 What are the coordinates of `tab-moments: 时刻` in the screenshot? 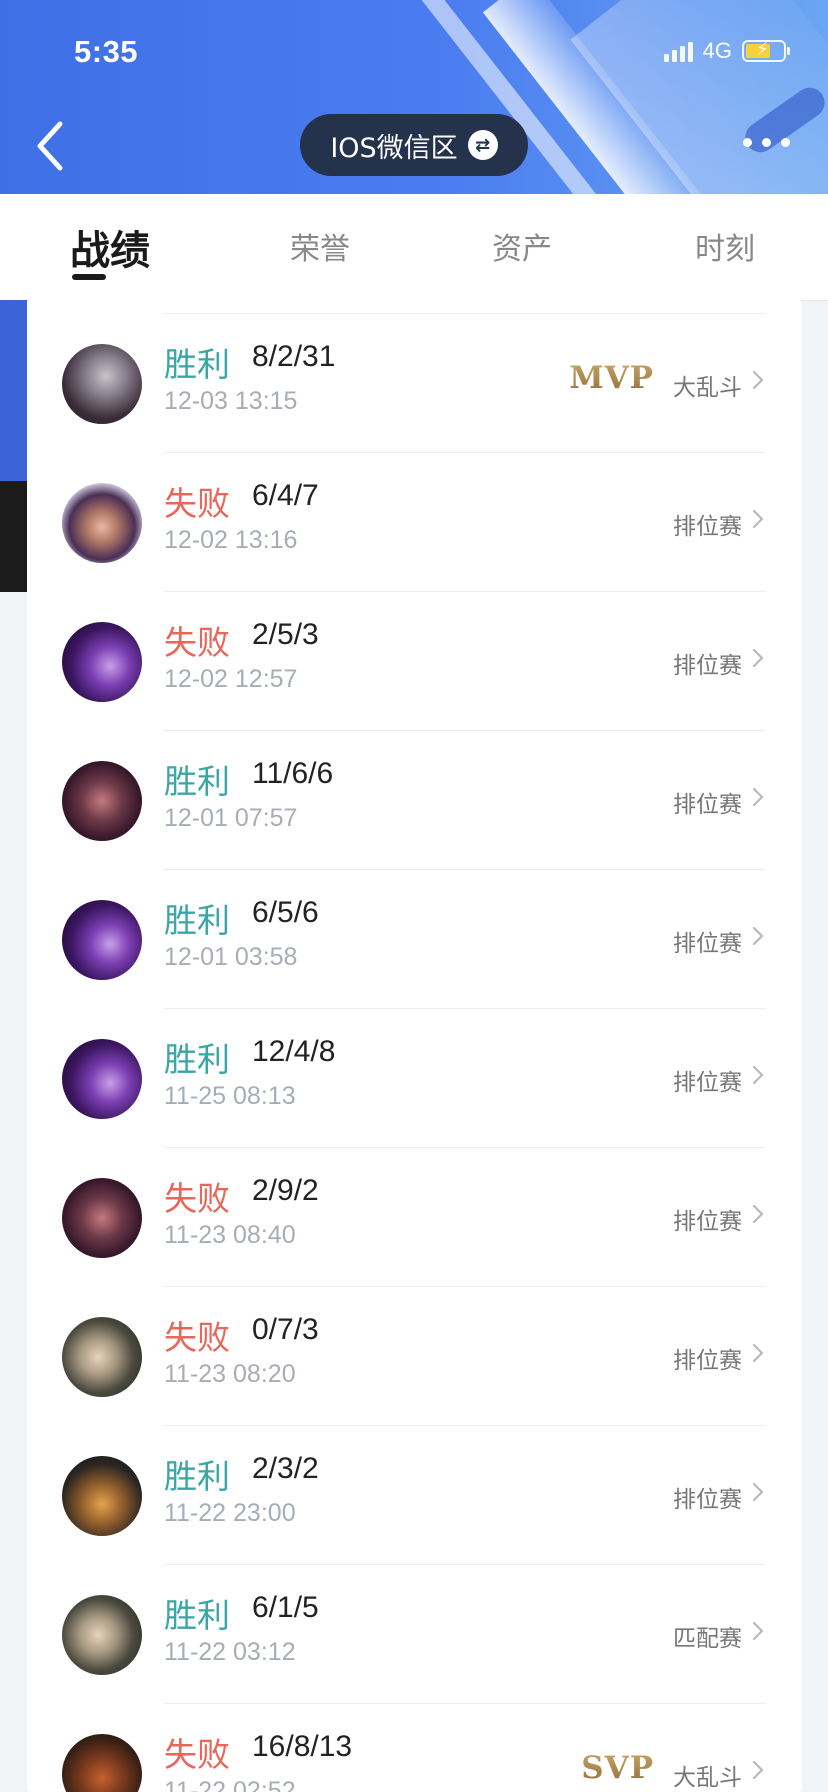 It's located at (725, 246).